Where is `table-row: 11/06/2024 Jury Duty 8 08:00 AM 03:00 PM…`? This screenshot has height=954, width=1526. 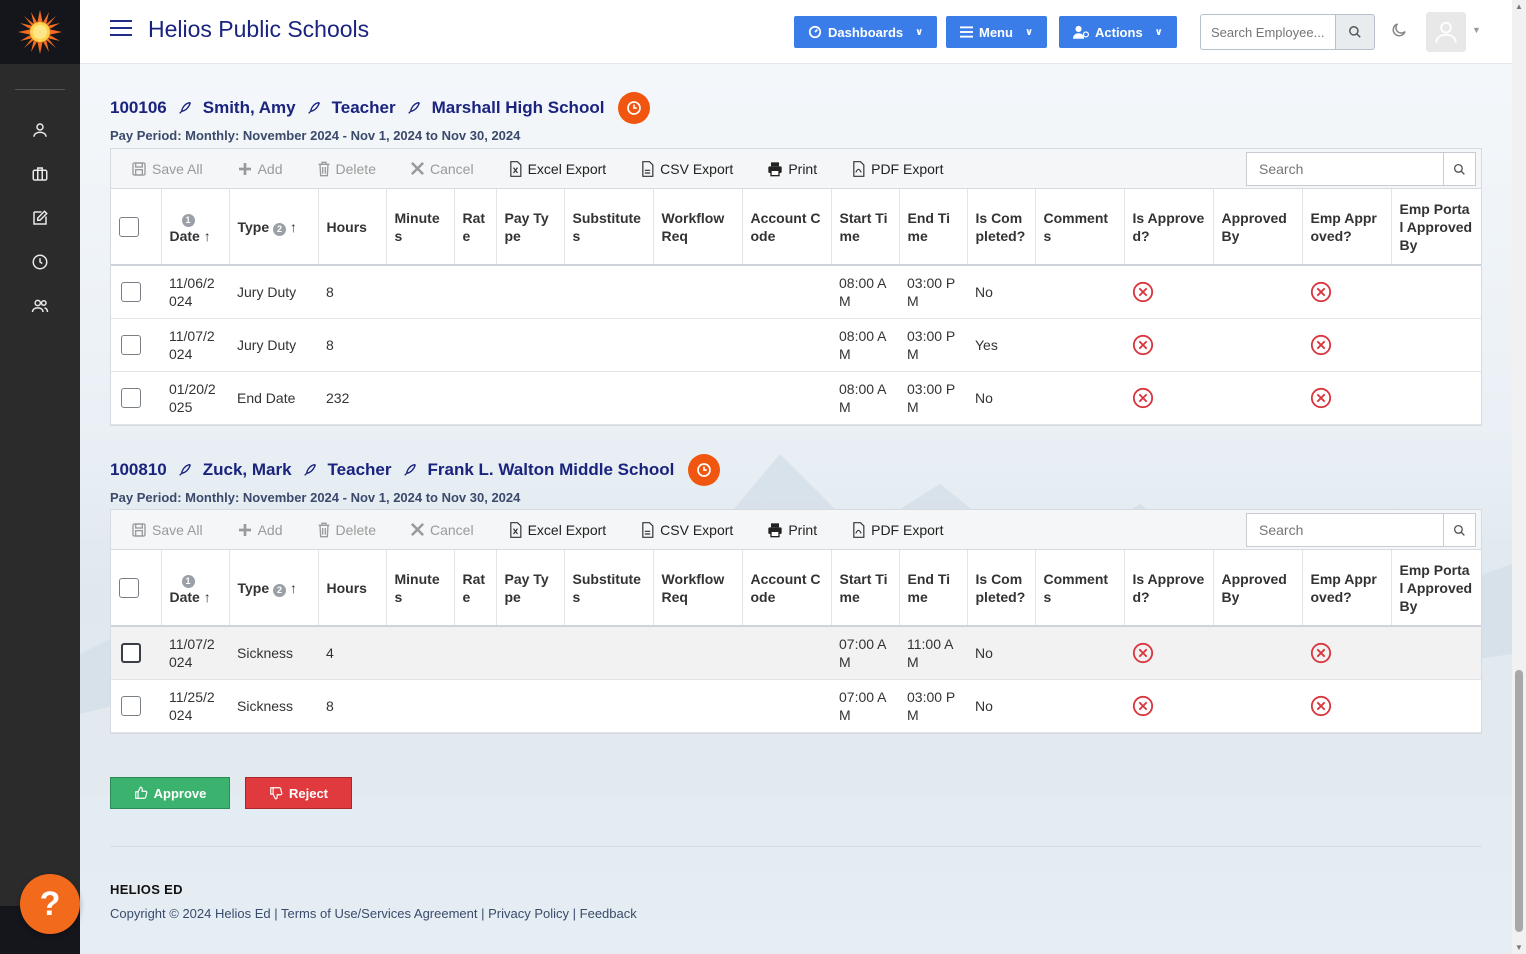 table-row: 11/06/2024 Jury Duty 8 08:00 AM 03:00 PM… is located at coordinates (796, 292).